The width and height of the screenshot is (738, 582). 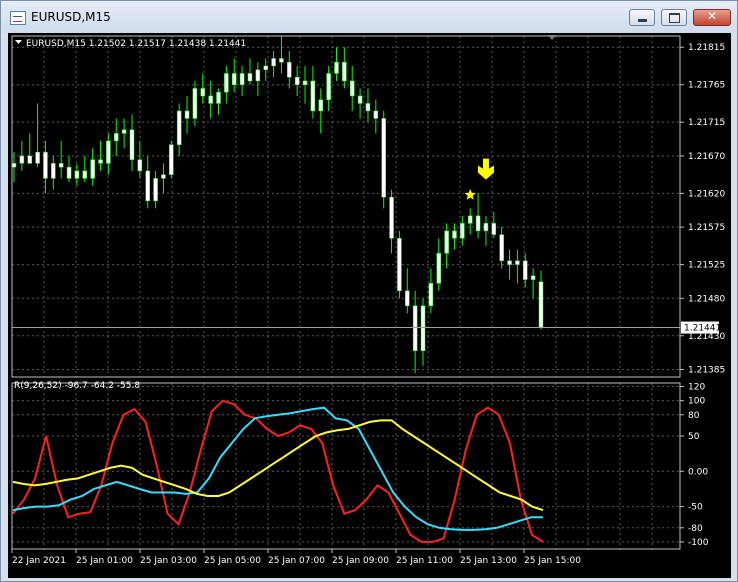 I want to click on price-tick-label: 1.21620, so click(x=706, y=194).